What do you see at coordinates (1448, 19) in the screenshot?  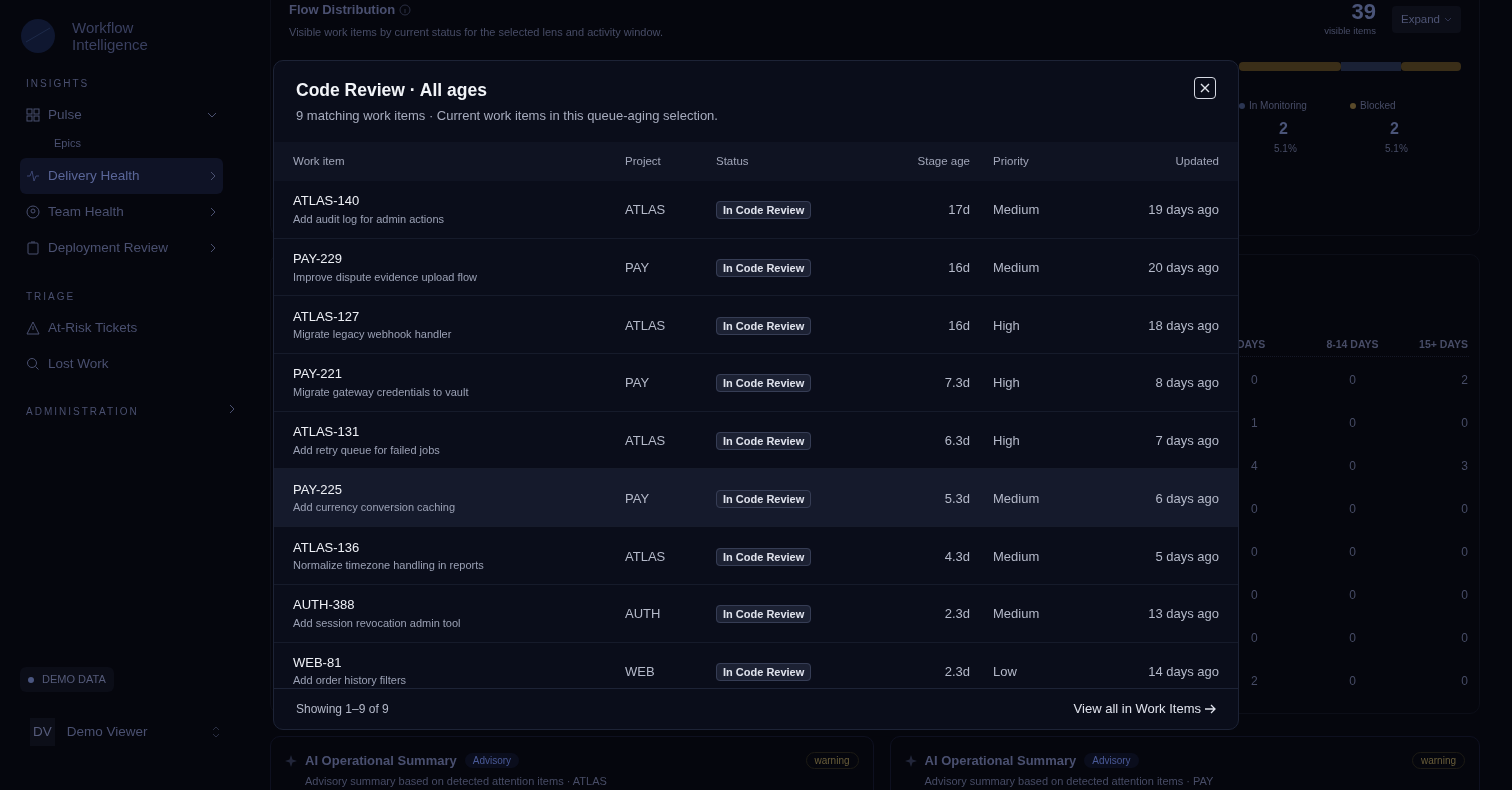 I see `chevron-down-icon` at bounding box center [1448, 19].